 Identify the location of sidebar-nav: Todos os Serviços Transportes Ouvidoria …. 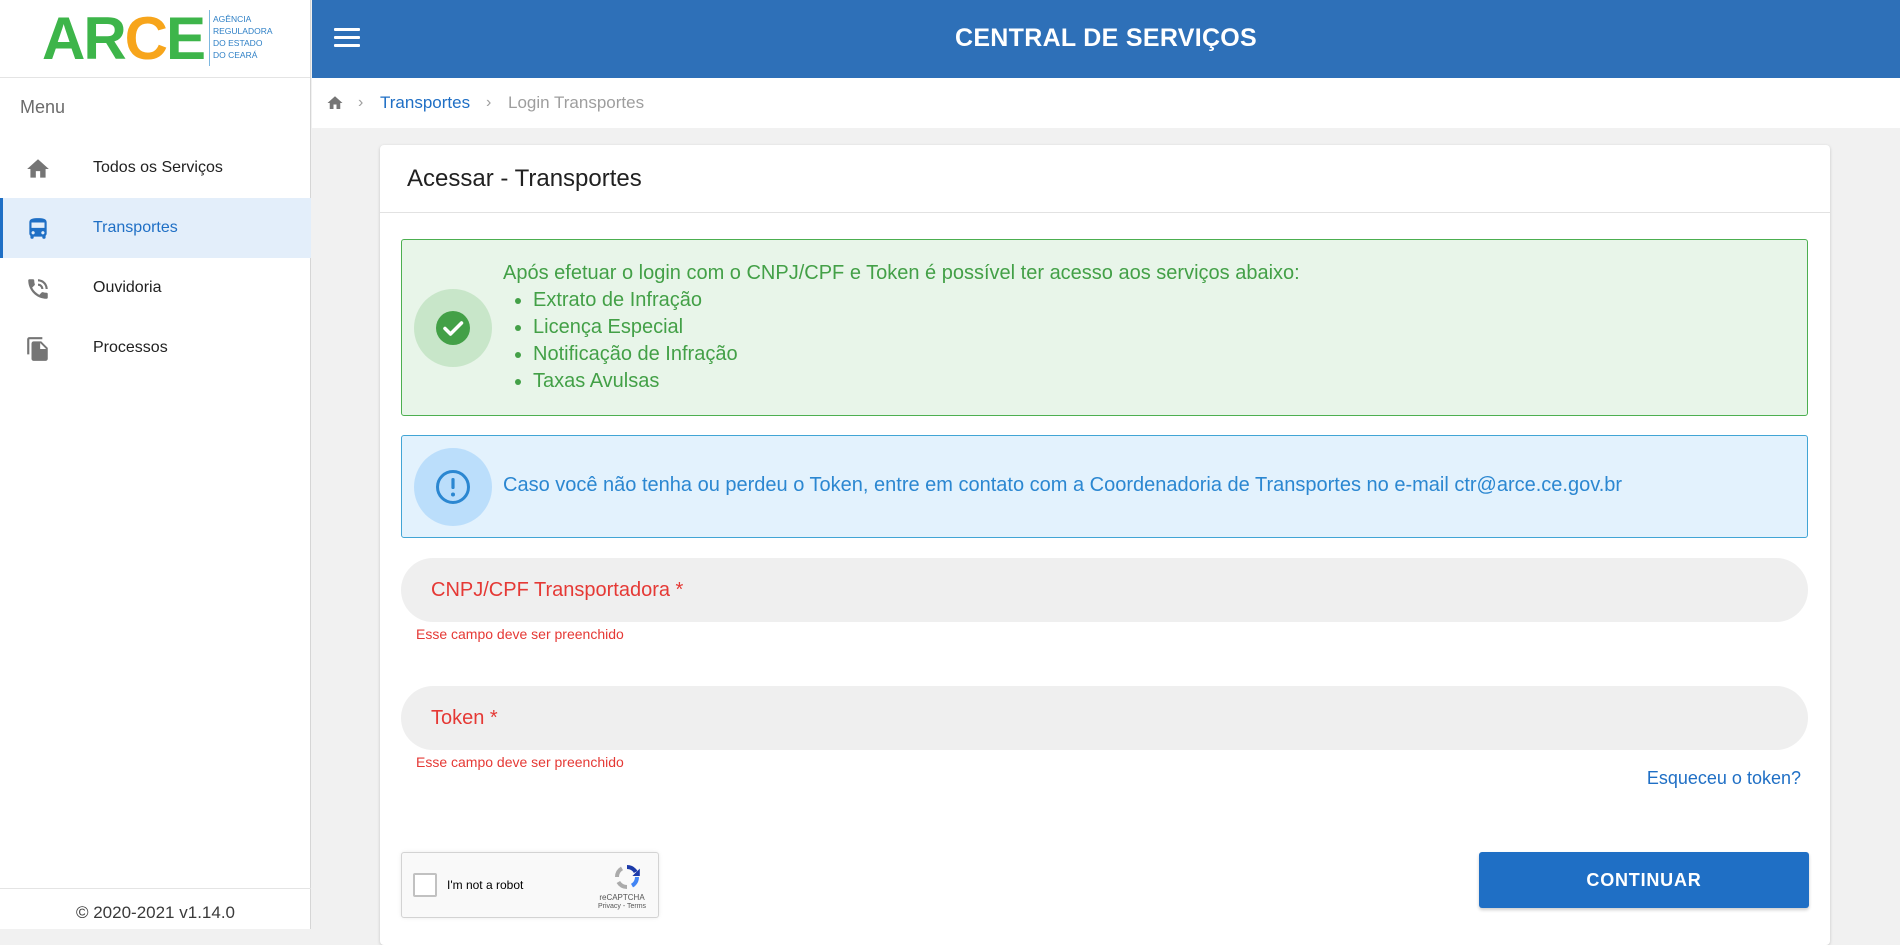
(155, 258).